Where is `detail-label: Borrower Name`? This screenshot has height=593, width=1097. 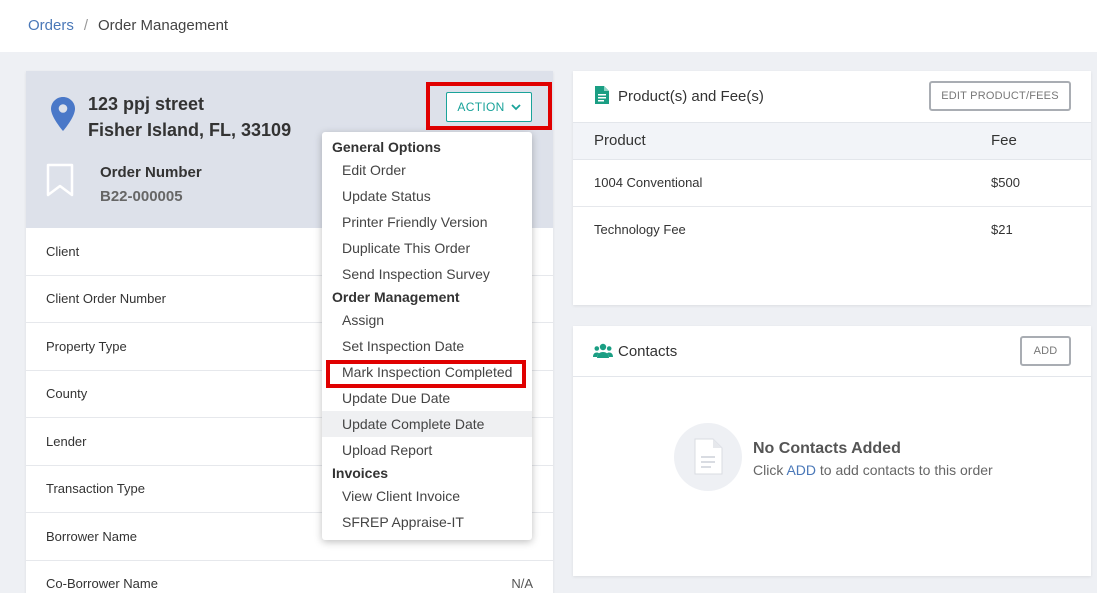 detail-label: Borrower Name is located at coordinates (92, 536).